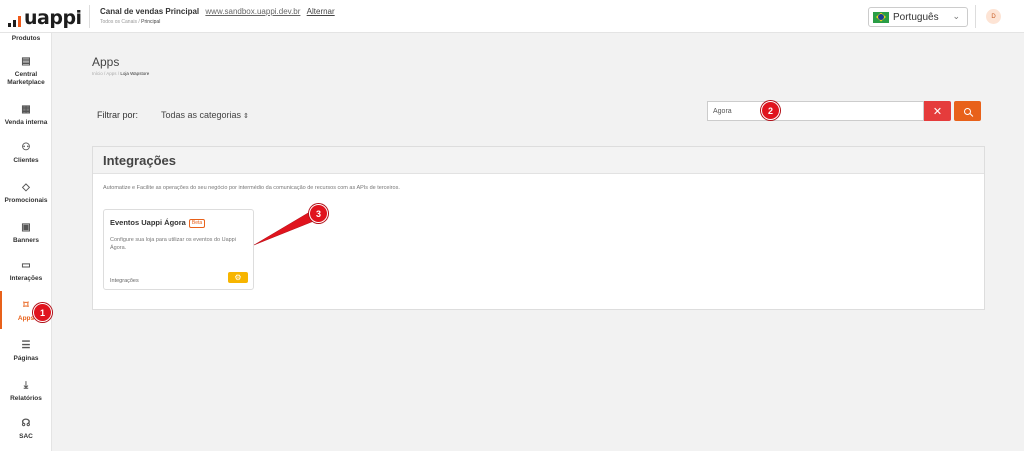 Image resolution: width=1024 pixels, height=451 pixels. I want to click on chevron-down-icon: ⌄, so click(956, 16).